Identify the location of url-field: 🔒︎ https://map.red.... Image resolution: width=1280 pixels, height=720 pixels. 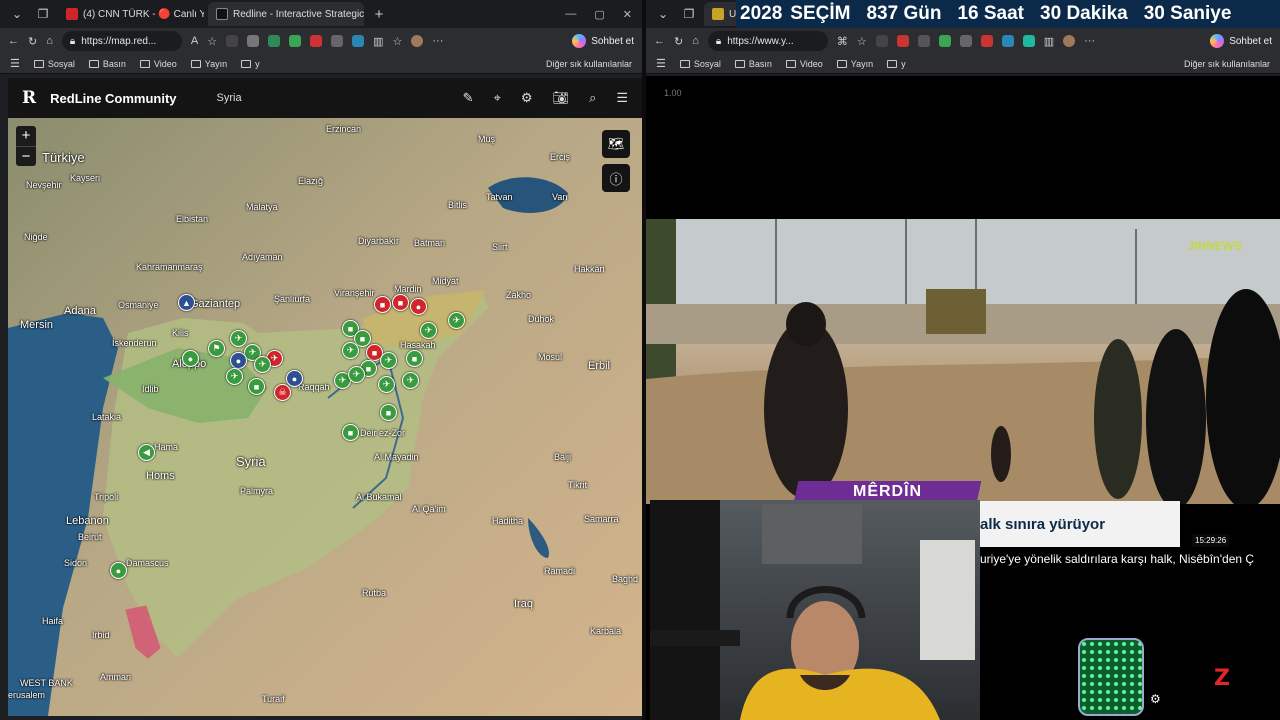
(121, 41).